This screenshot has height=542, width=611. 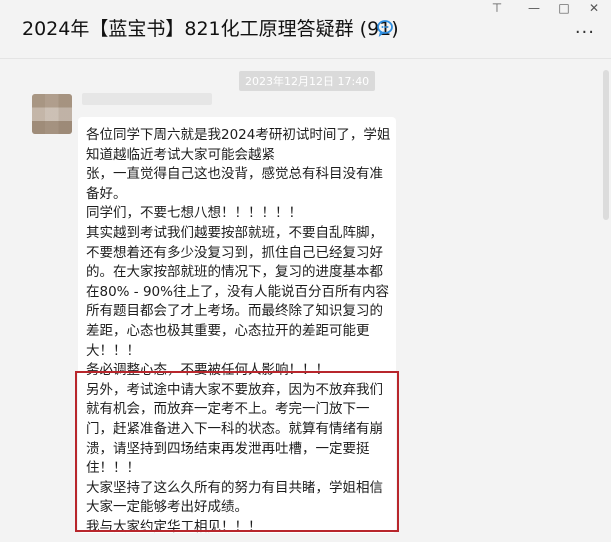 What do you see at coordinates (585, 32) in the screenshot?
I see `more-options-icon: ···` at bounding box center [585, 32].